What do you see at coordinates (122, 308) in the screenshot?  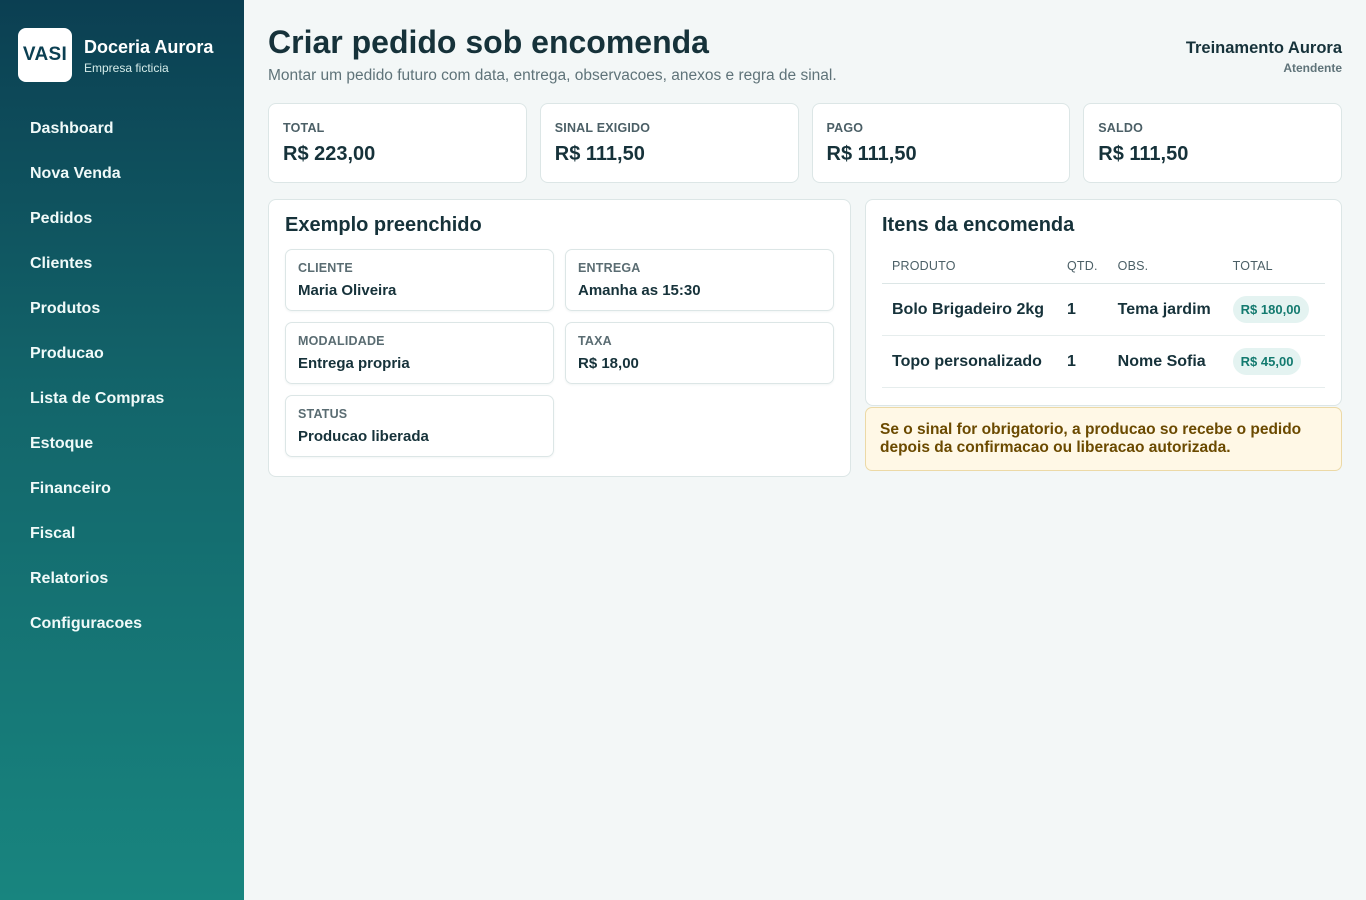 I see `sidebar-item-produtos: Produtos` at bounding box center [122, 308].